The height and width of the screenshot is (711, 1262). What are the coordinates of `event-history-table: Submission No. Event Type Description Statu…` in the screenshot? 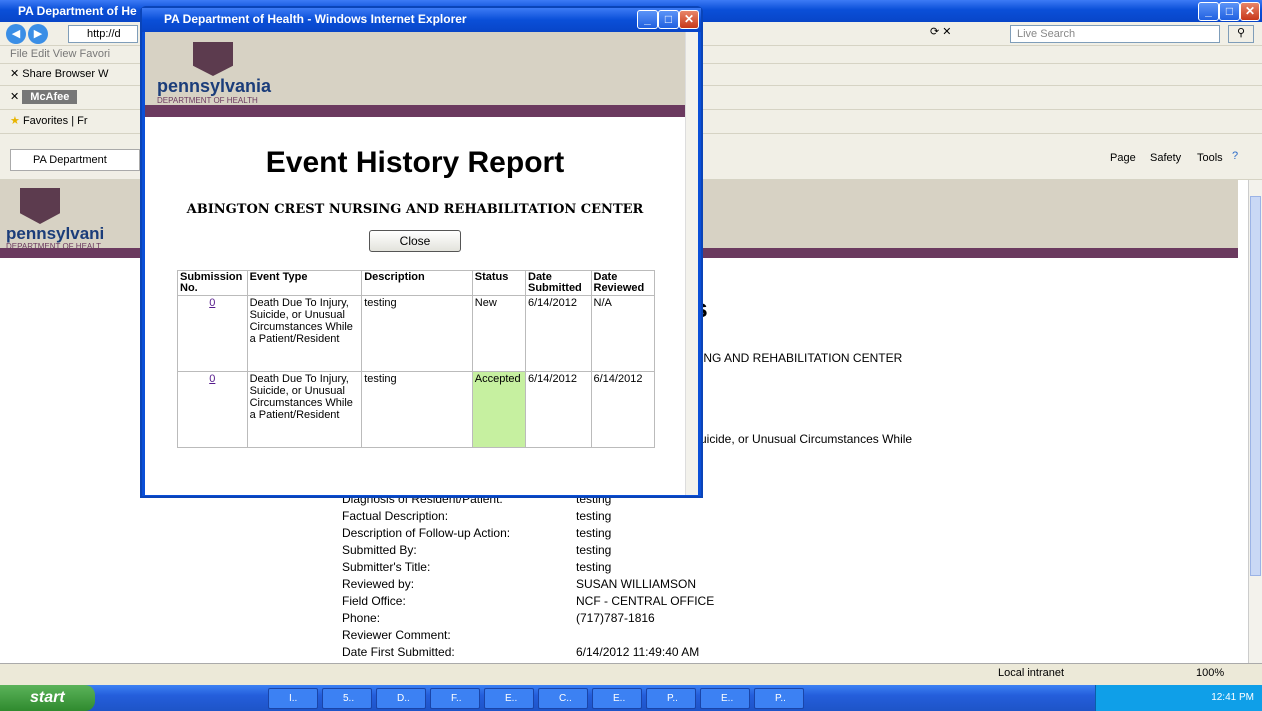 It's located at (416, 359).